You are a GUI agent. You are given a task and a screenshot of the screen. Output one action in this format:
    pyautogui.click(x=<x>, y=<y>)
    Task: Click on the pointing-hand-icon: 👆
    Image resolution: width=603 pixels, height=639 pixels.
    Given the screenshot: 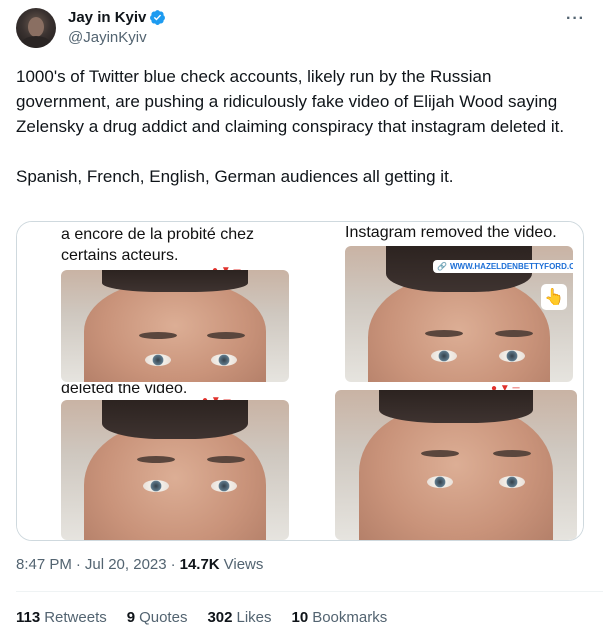 What is the action you would take?
    pyautogui.click(x=554, y=297)
    